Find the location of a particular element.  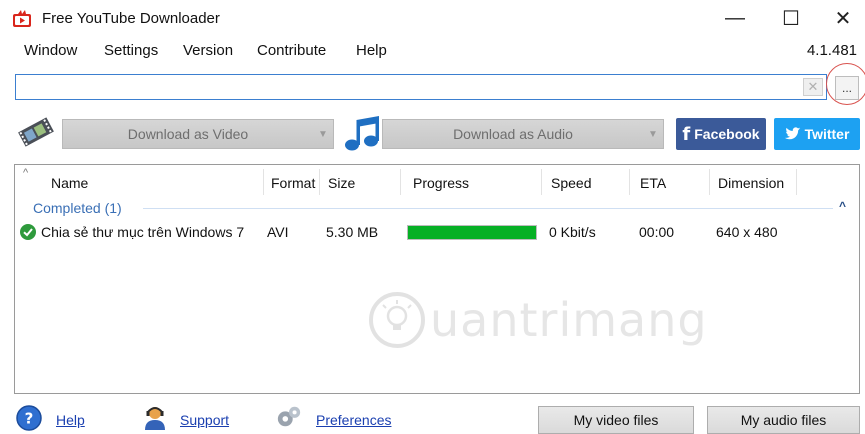

help-link: Help is located at coordinates (70, 420).